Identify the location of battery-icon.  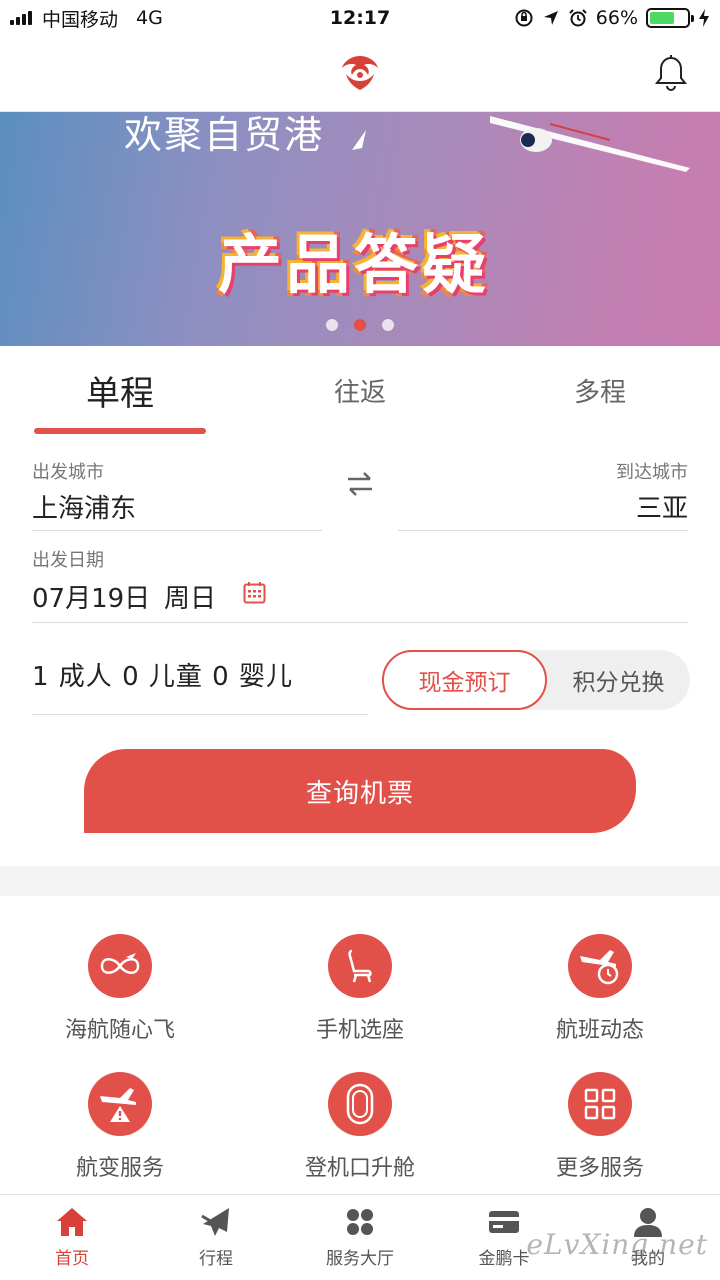
(670, 18).